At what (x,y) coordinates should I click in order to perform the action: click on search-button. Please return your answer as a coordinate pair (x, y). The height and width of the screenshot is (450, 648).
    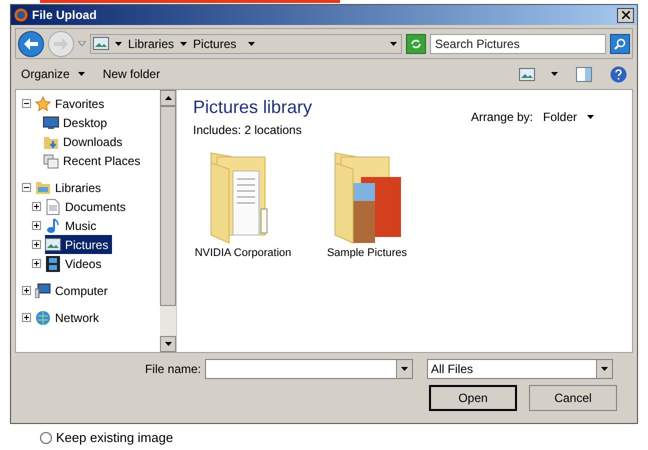
    Looking at the image, I should click on (620, 44).